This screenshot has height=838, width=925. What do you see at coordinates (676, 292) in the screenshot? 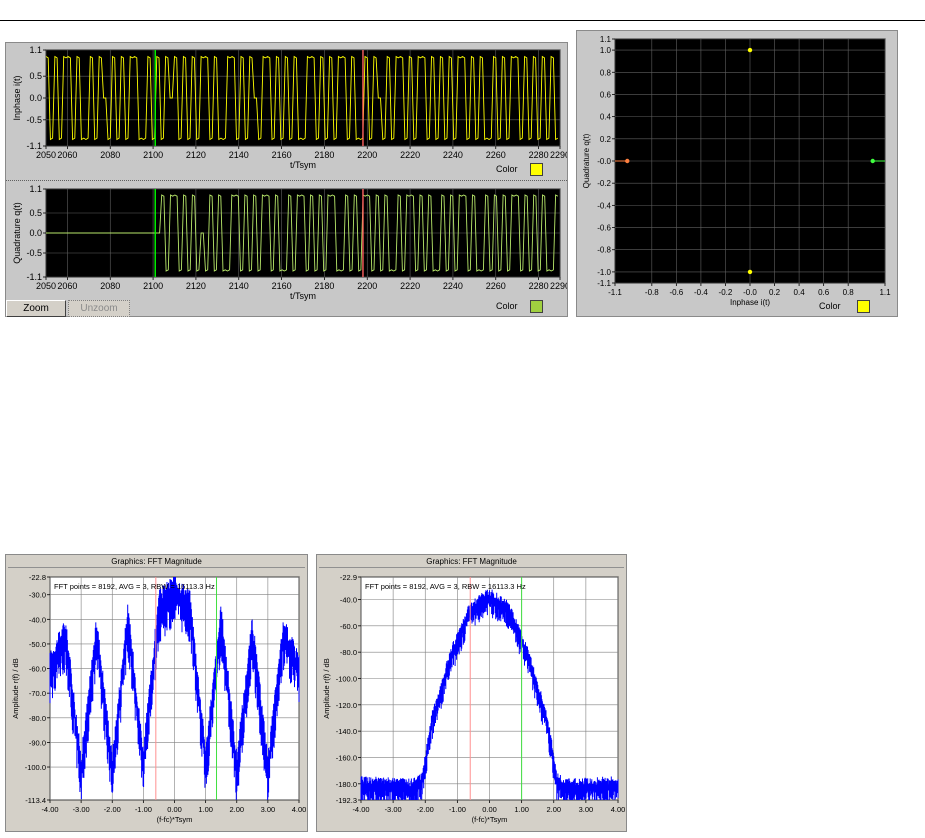
I see `x-tick-label: -0.6` at bounding box center [676, 292].